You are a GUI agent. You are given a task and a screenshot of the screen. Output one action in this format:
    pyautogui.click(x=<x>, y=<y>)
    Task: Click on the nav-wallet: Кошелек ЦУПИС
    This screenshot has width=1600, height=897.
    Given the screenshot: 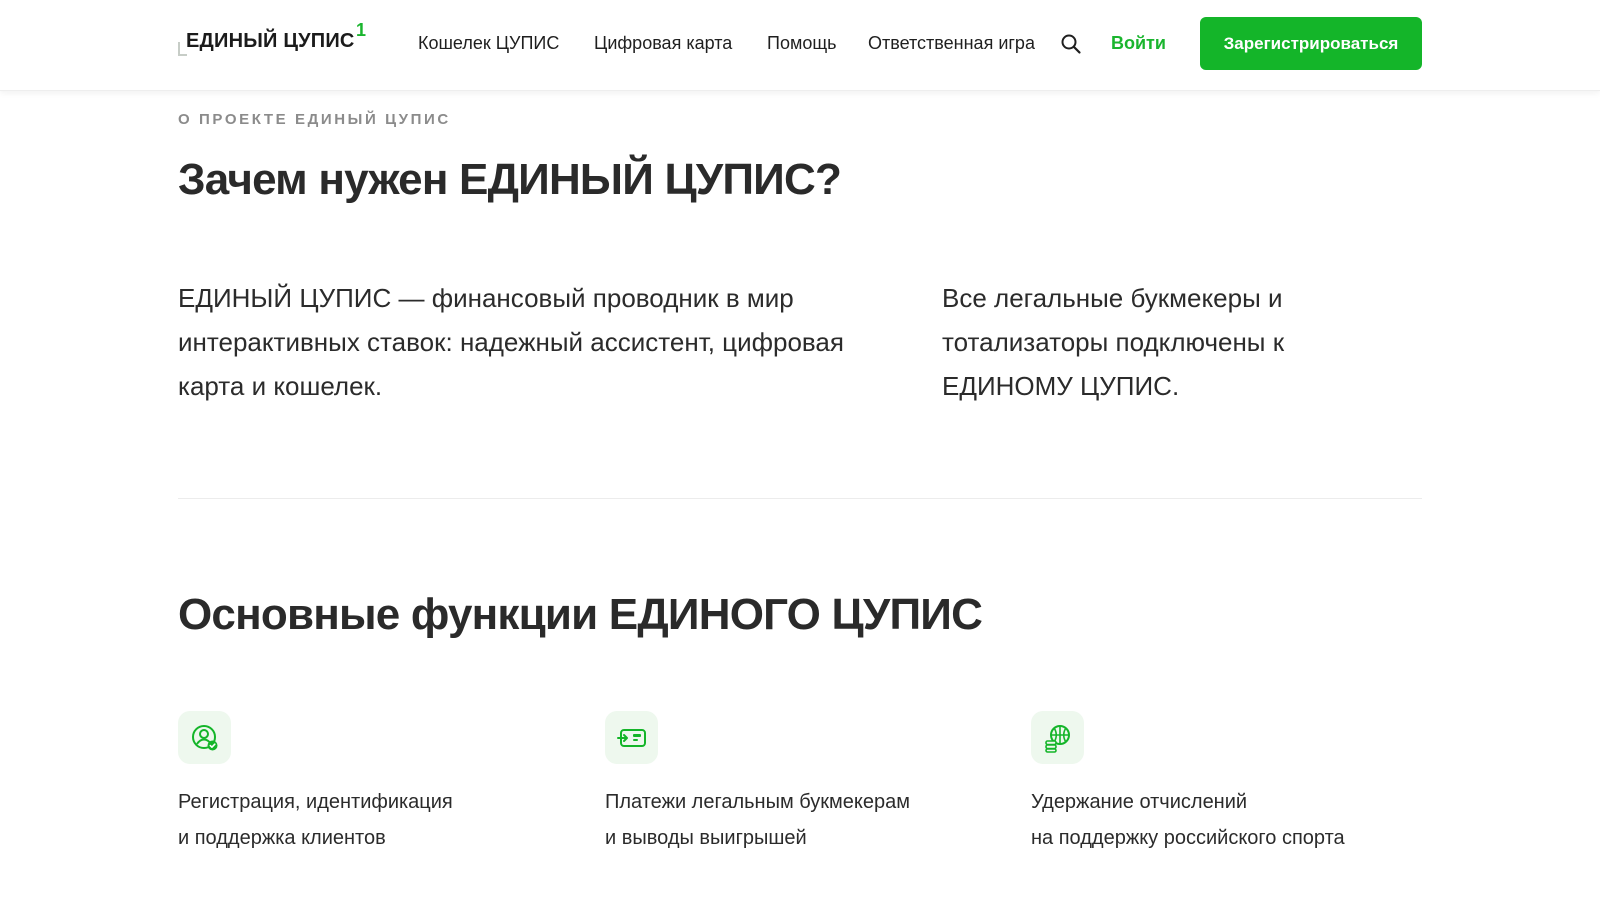 What is the action you would take?
    pyautogui.click(x=488, y=43)
    